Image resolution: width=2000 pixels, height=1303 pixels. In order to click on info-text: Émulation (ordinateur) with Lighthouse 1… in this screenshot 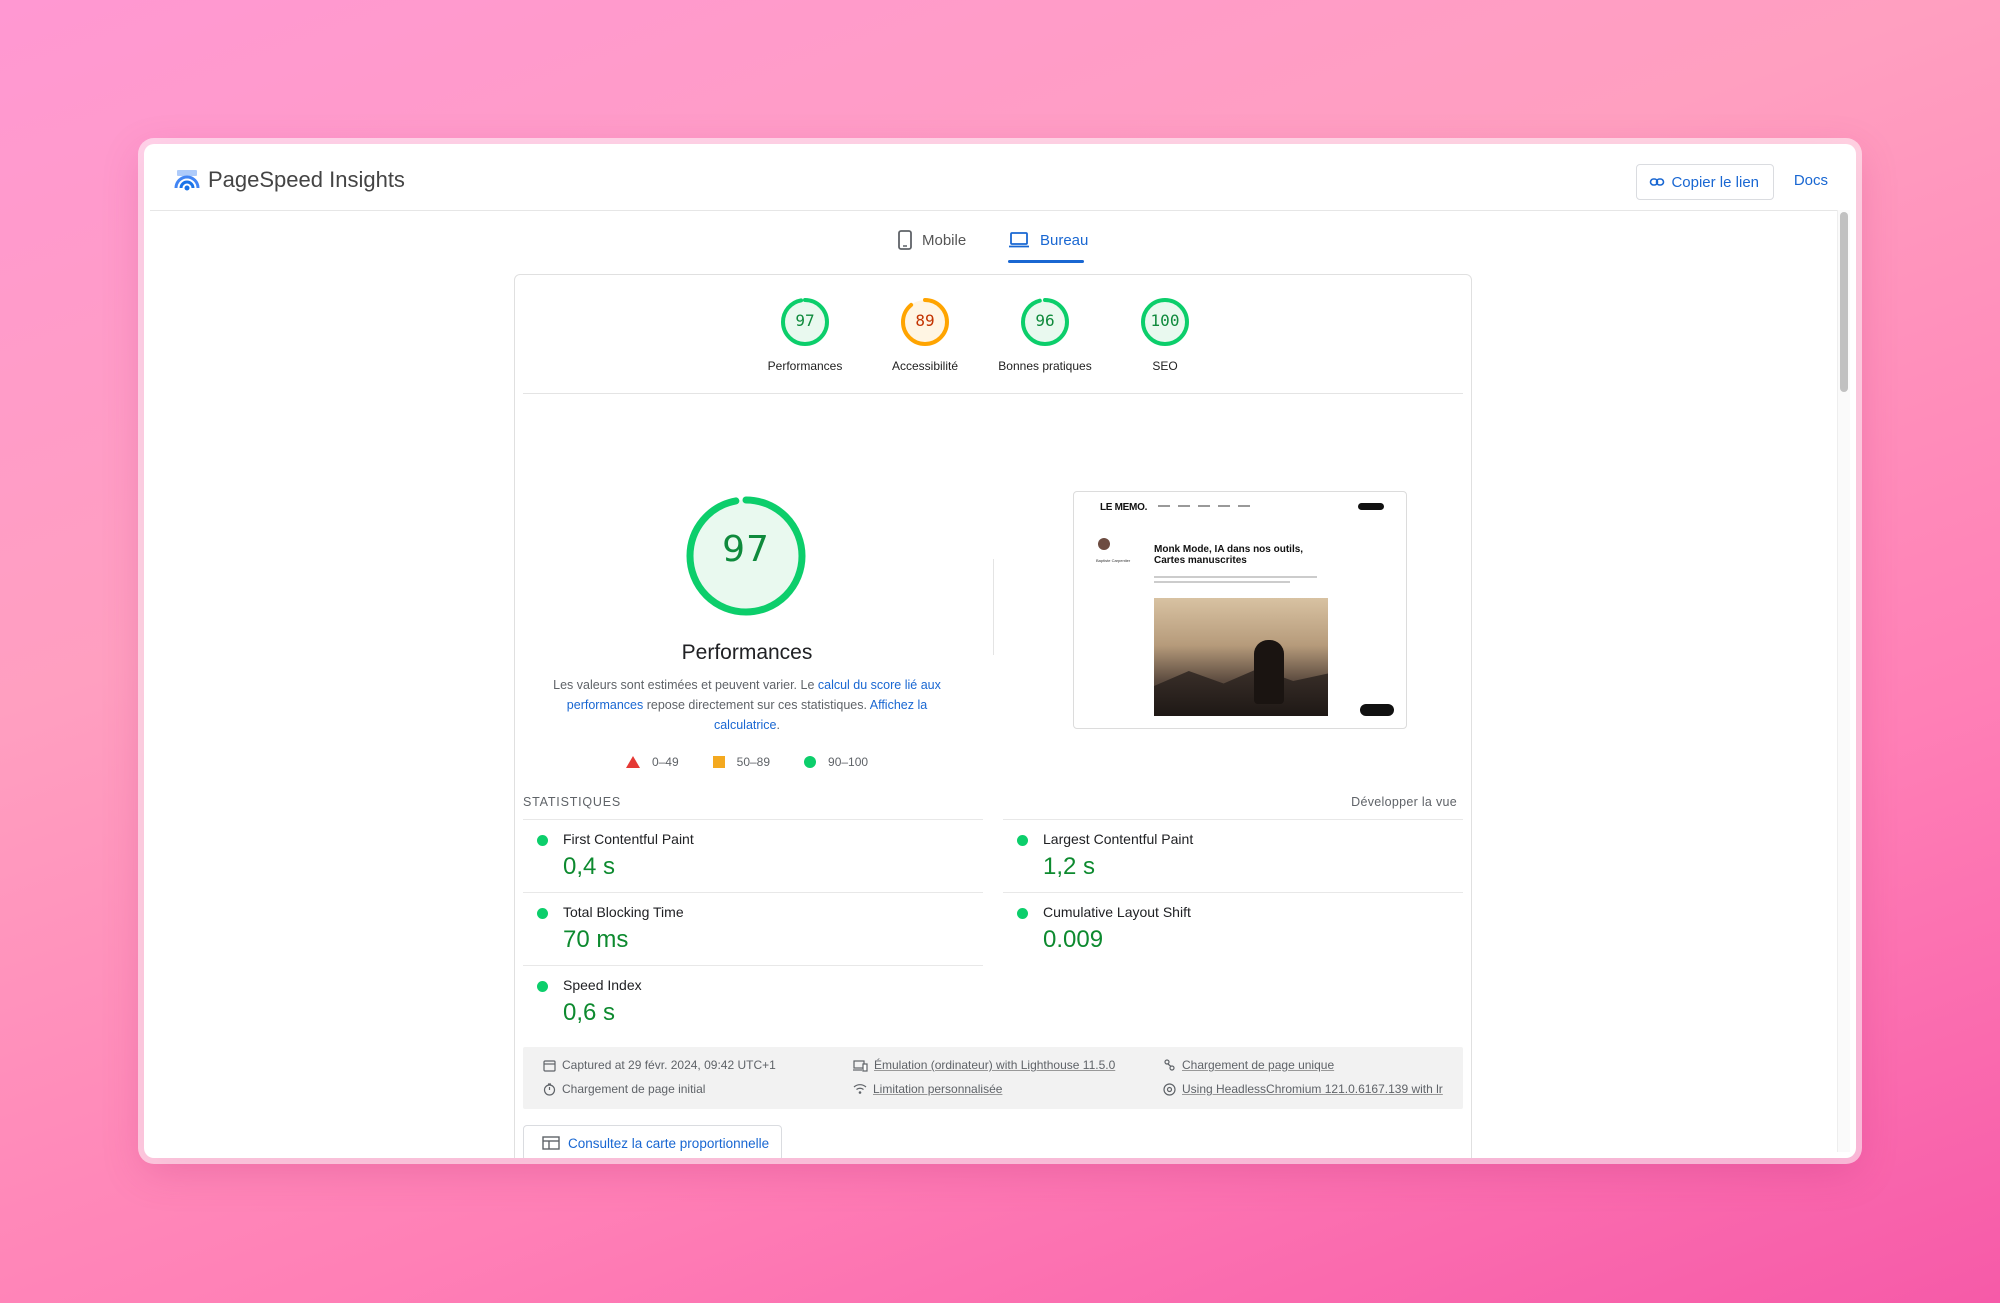, I will do `click(995, 1065)`.